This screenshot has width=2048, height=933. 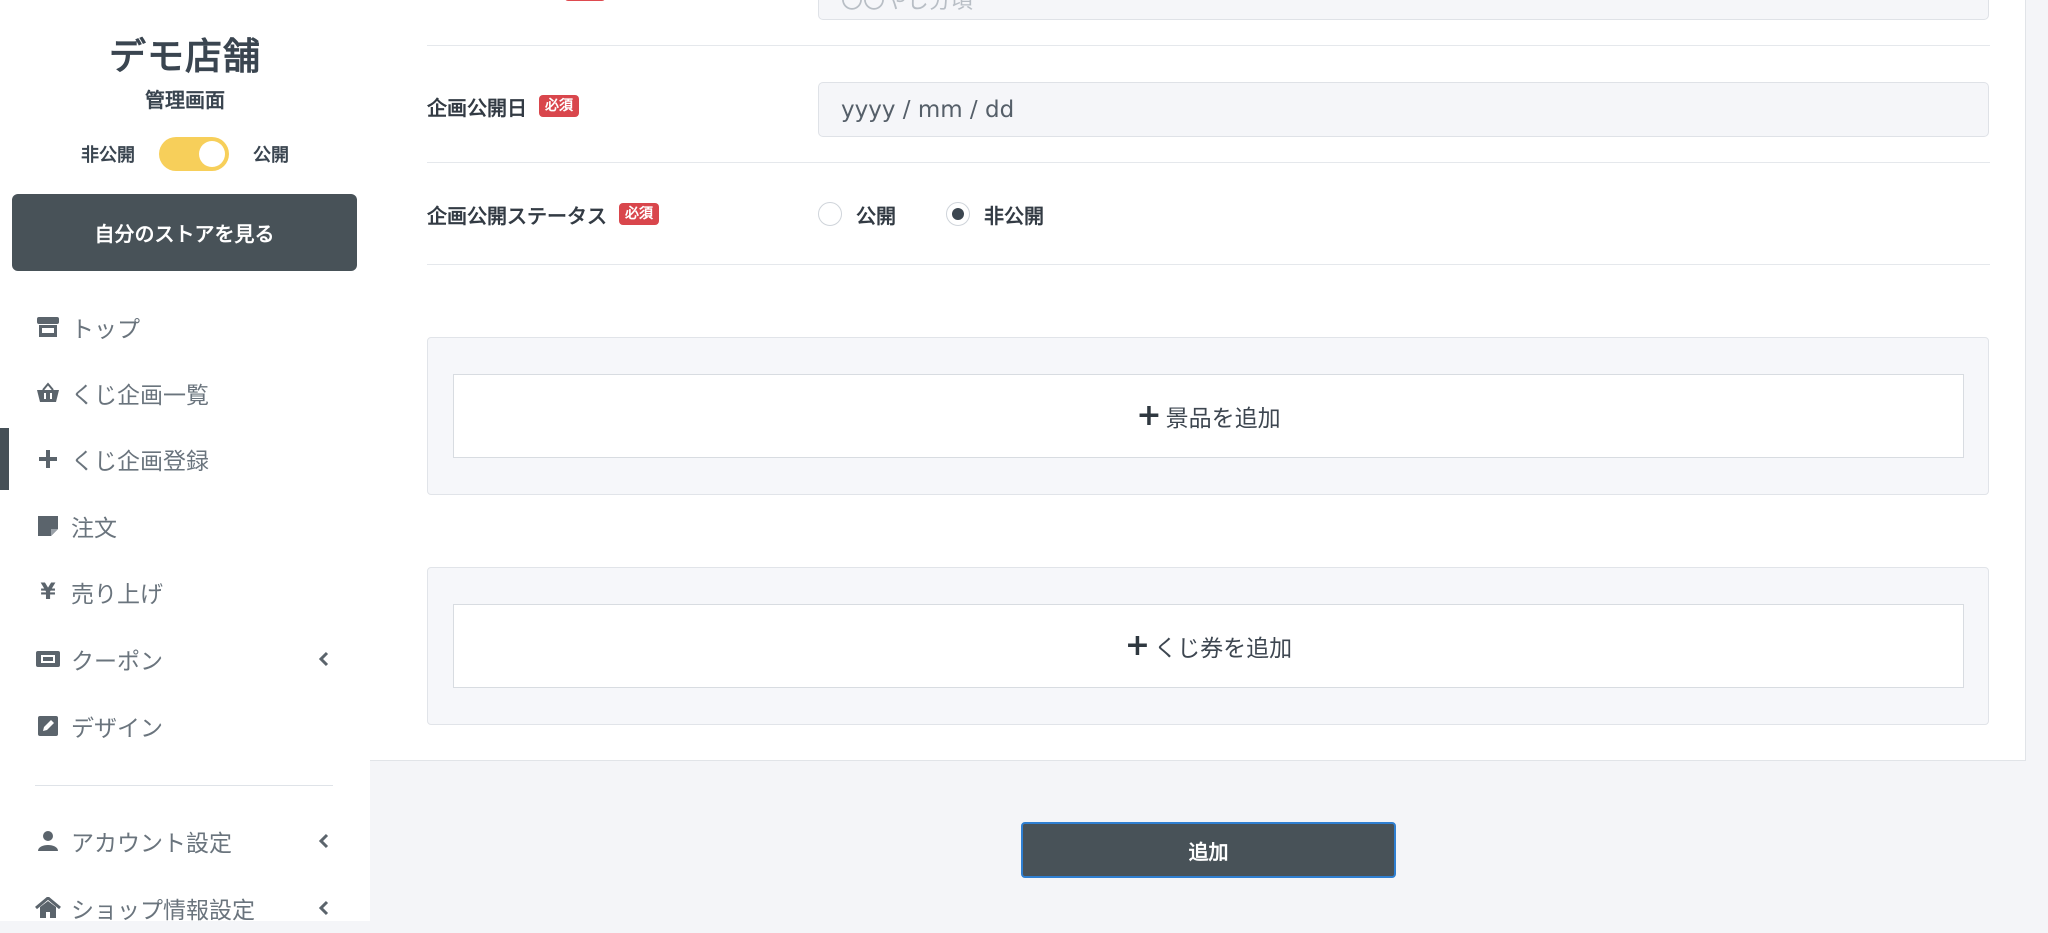 What do you see at coordinates (931, 214) in the screenshot?
I see `publish-status-radio-group: 公開 非公開` at bounding box center [931, 214].